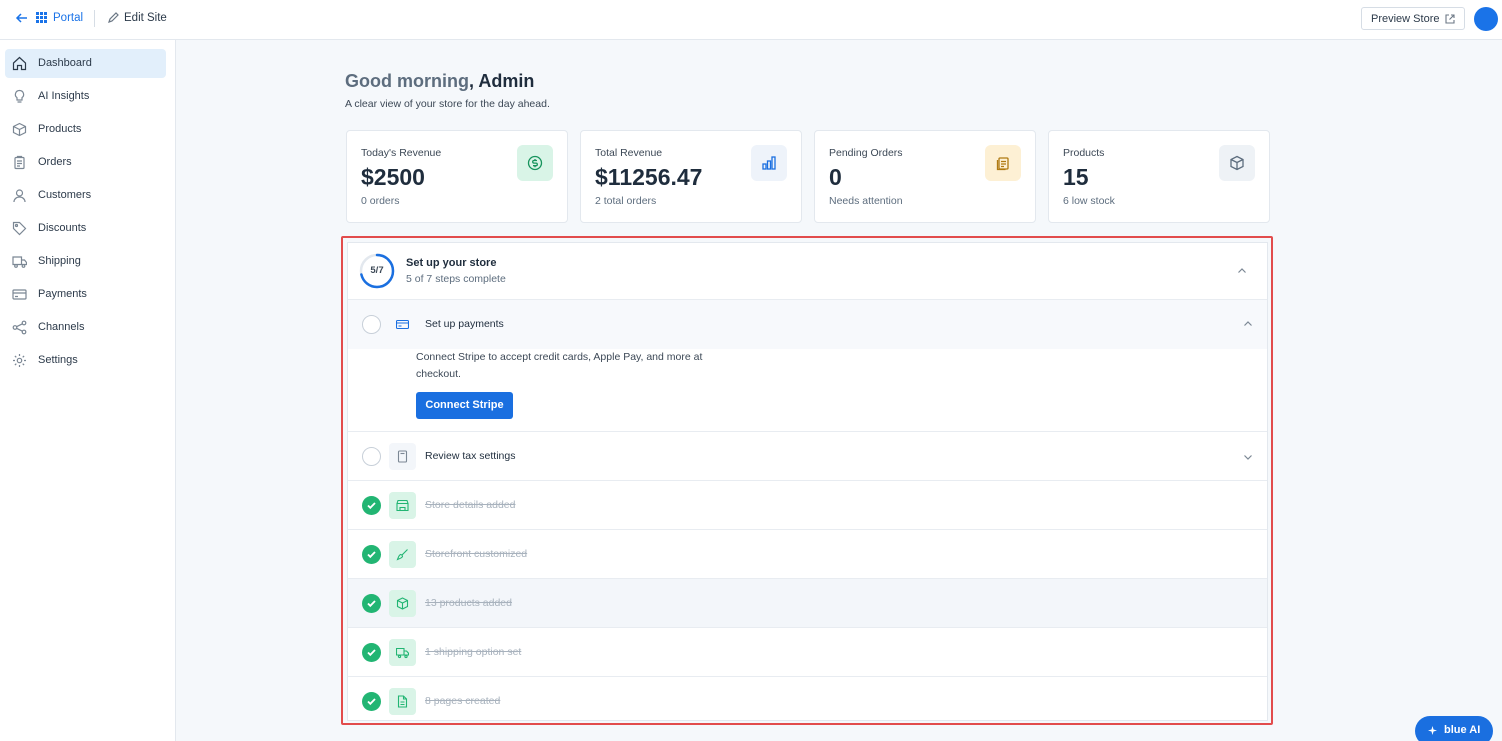 The image size is (1502, 741). Describe the element at coordinates (19, 63) in the screenshot. I see `home-icon` at that location.